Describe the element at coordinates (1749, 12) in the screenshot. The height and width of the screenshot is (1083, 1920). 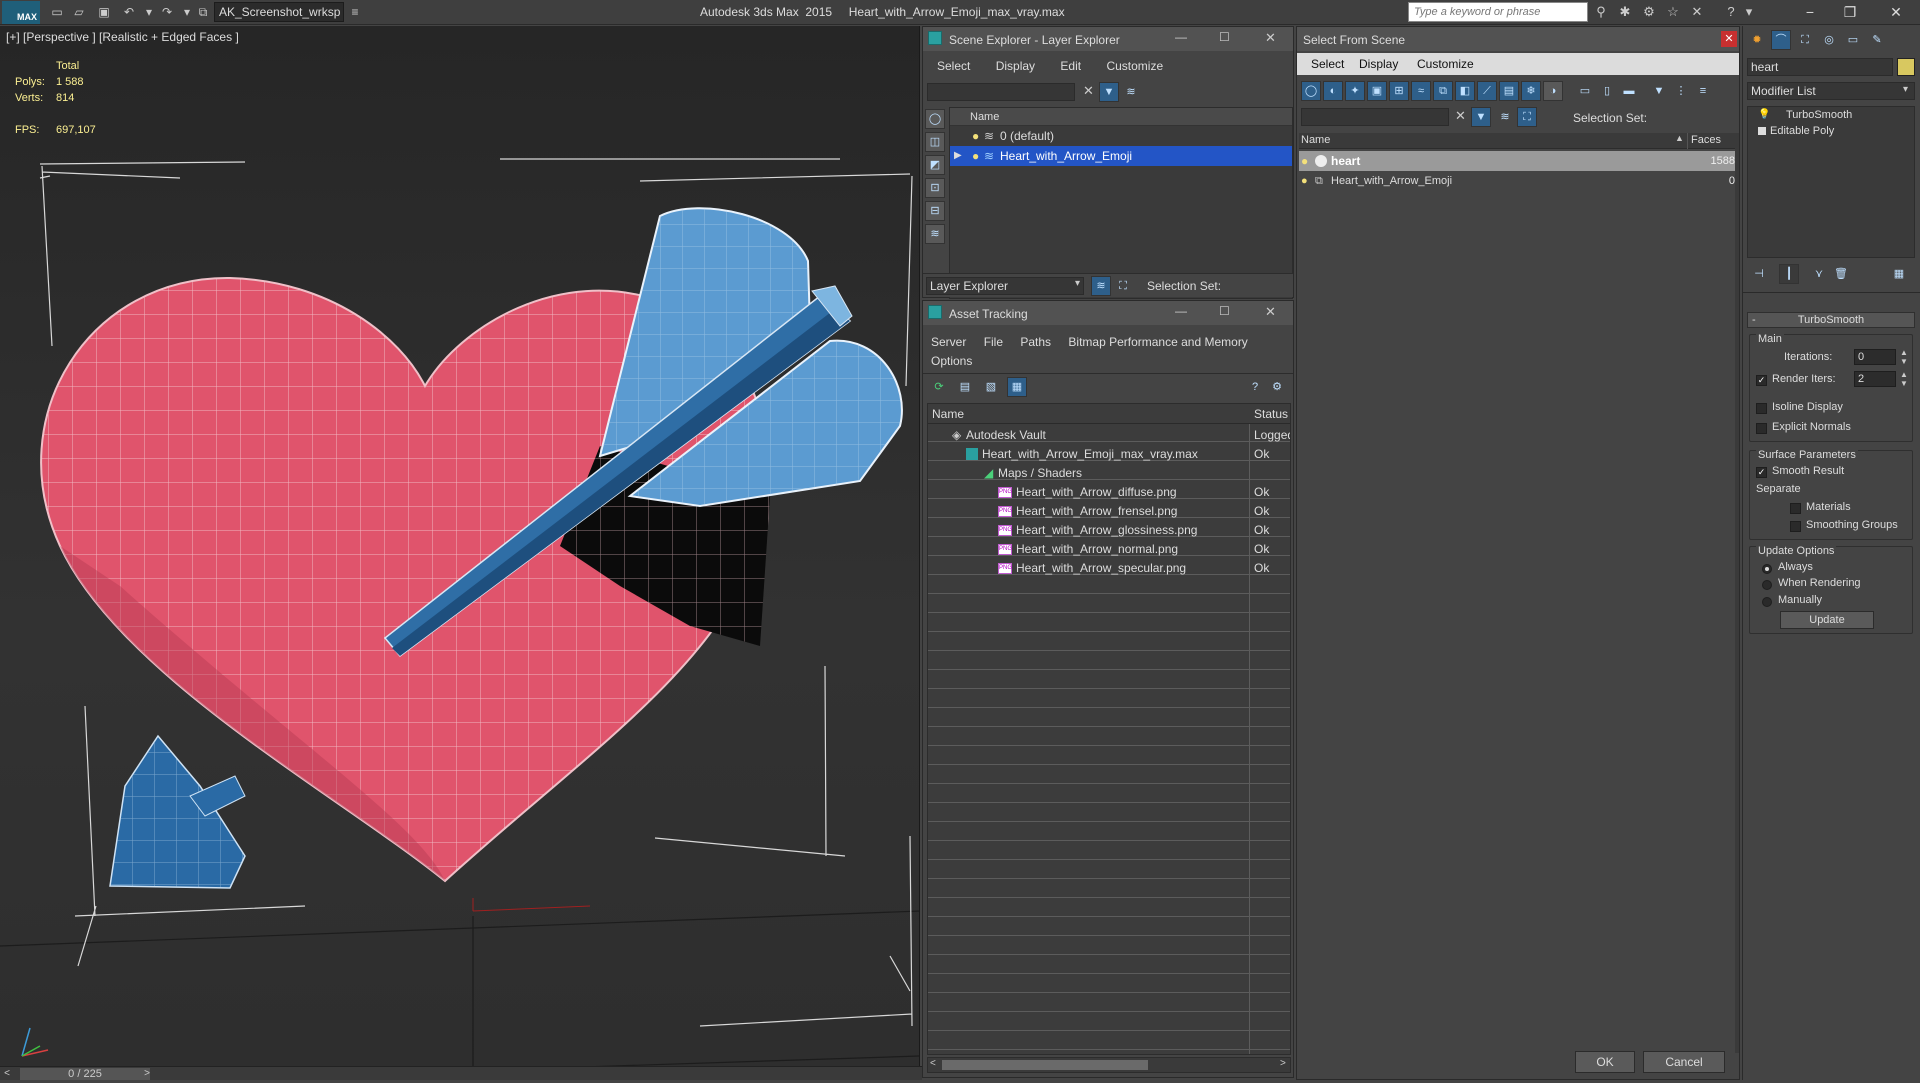
I see `help-dropdown-icon: ▾` at that location.